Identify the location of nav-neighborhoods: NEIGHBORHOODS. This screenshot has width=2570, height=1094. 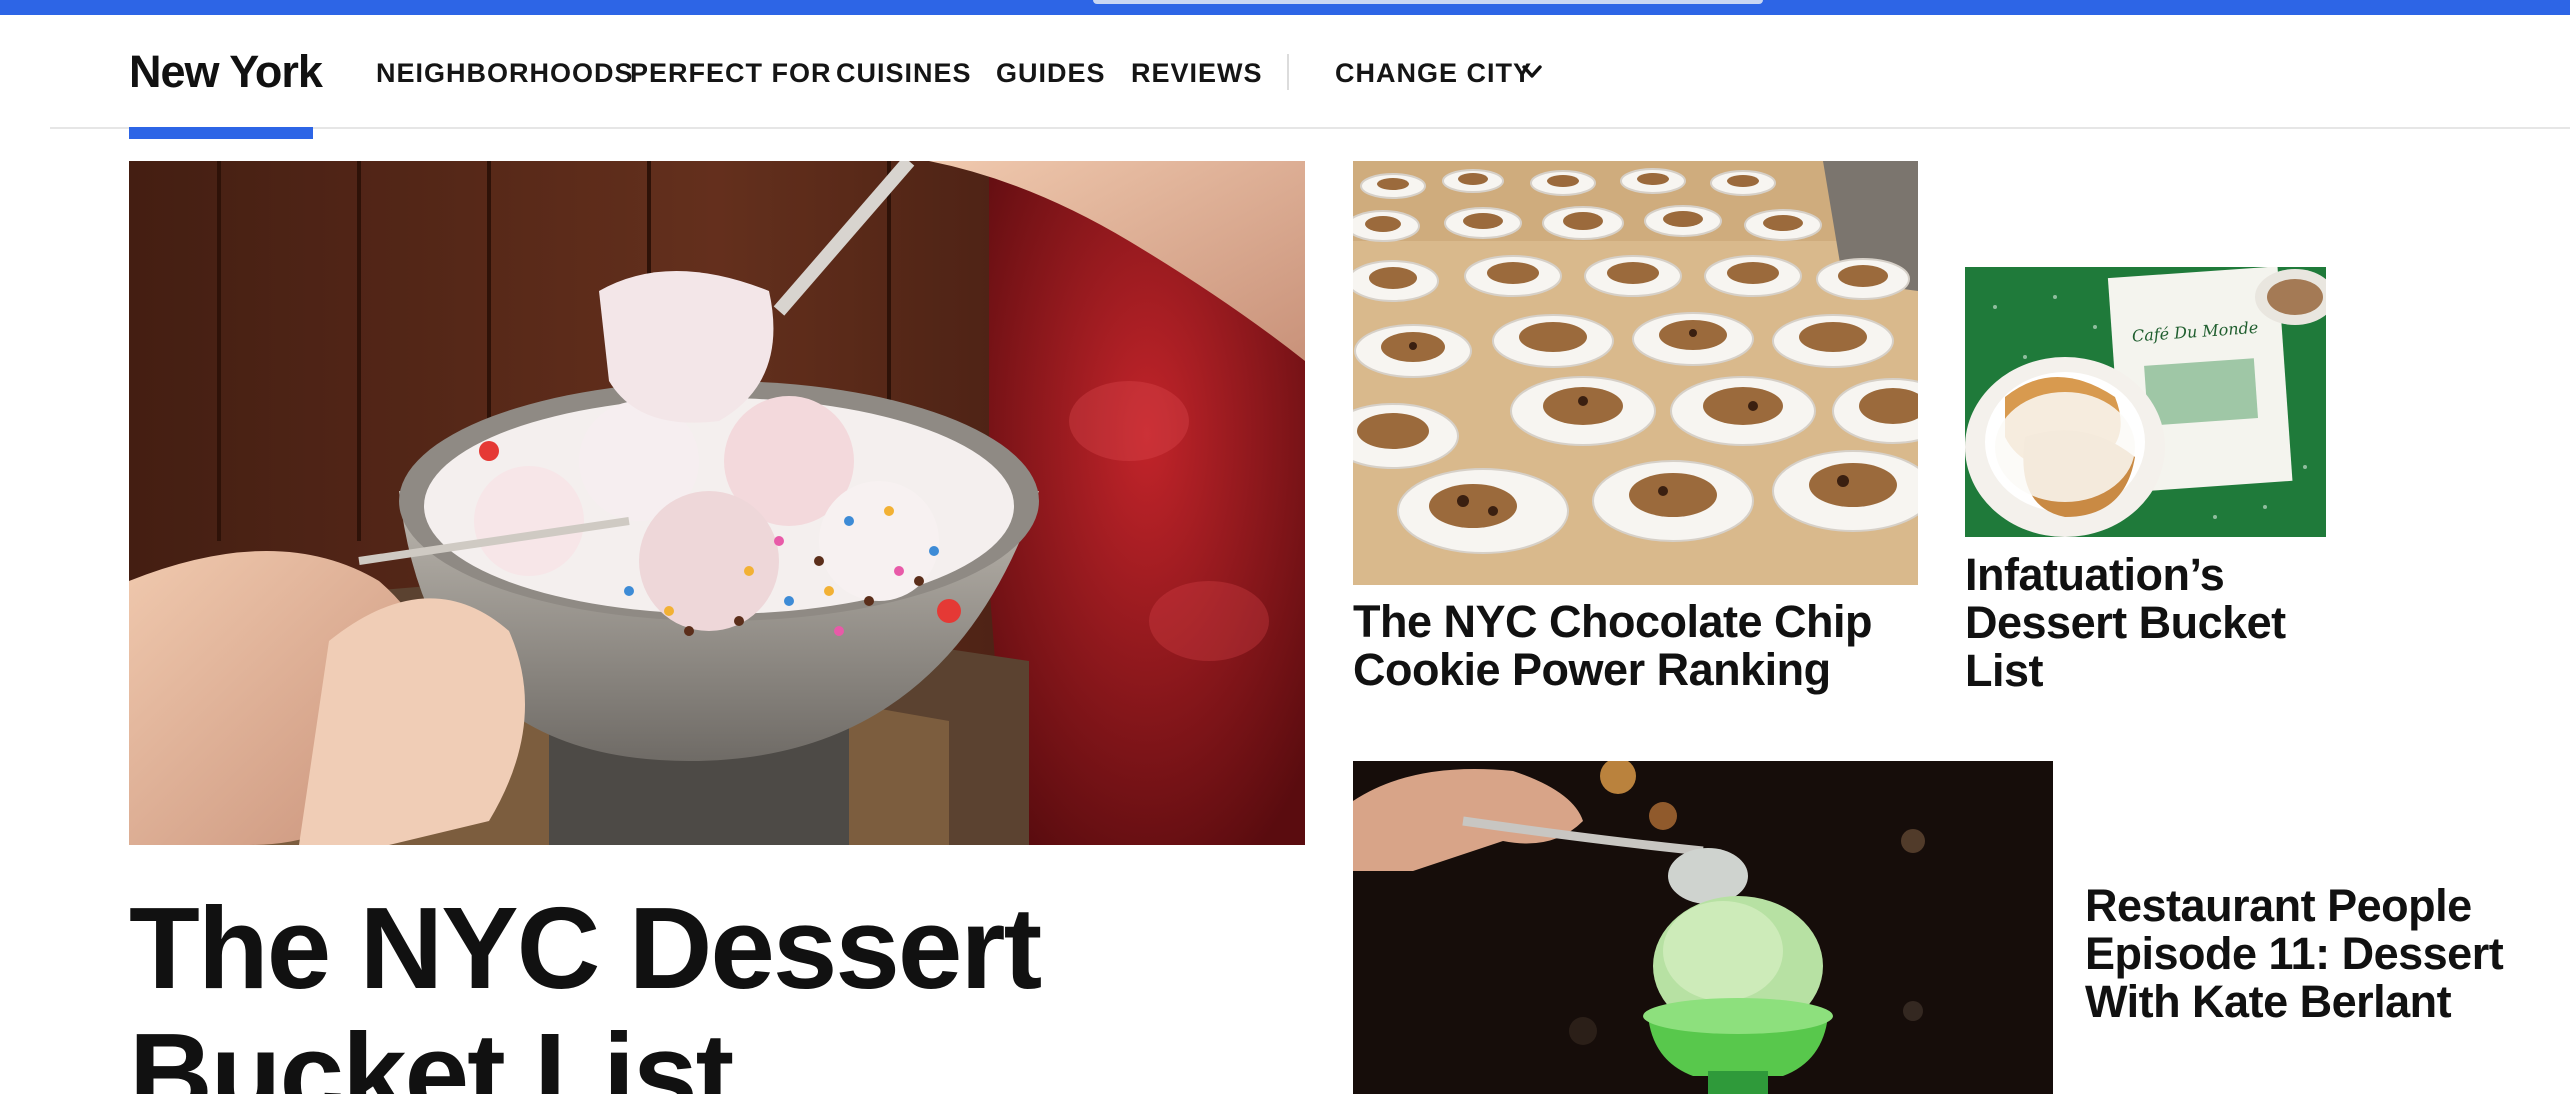
(505, 73).